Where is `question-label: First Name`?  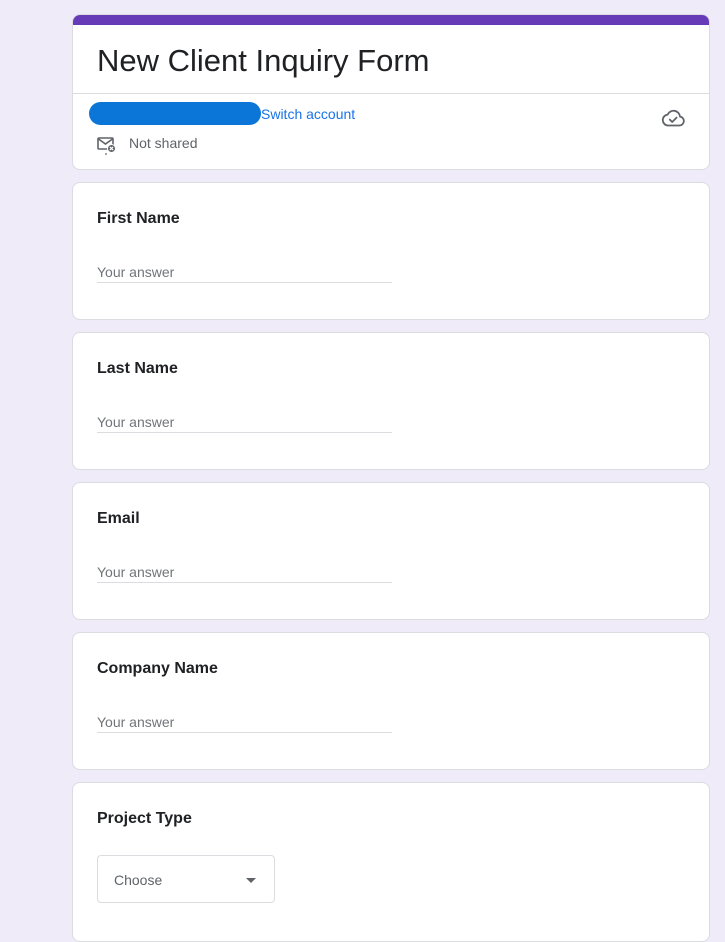
question-label: First Name is located at coordinates (138, 218).